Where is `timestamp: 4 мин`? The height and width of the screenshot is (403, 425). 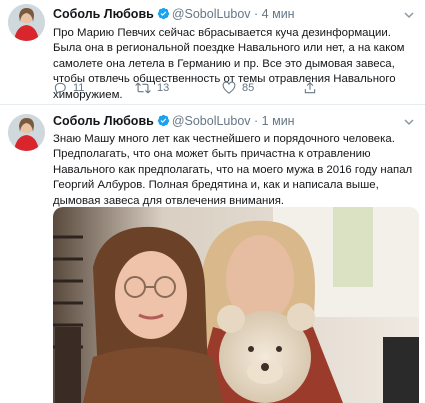
timestamp: 4 мин is located at coordinates (278, 14).